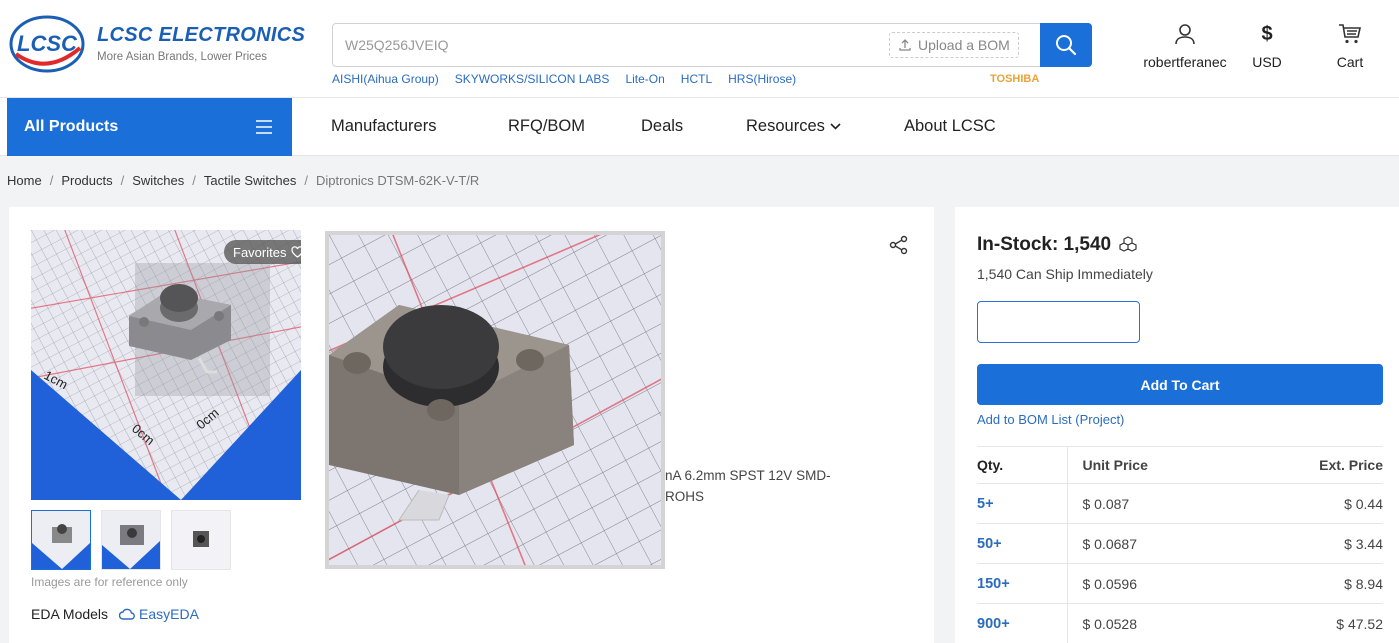 The image size is (1399, 643). I want to click on description-line: nA 6.2mm SPST 12V SMD-, so click(748, 475).